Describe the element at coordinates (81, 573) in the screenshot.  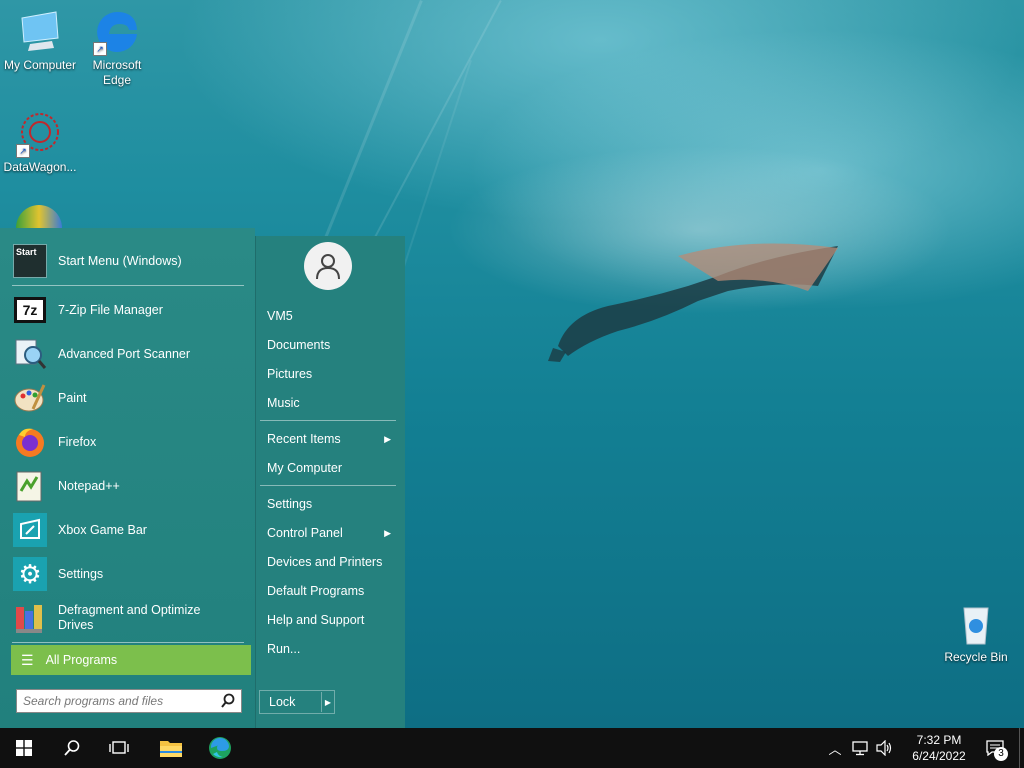
I see `program-label: Settings` at that location.